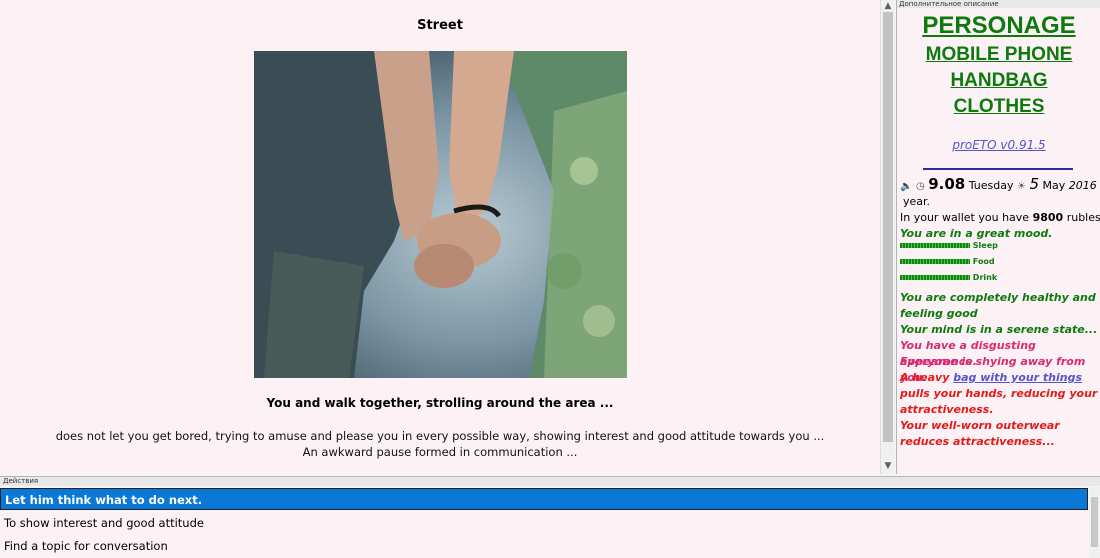 The image size is (1100, 558). What do you see at coordinates (1082, 185) in the screenshot?
I see `year-number: 2016` at bounding box center [1082, 185].